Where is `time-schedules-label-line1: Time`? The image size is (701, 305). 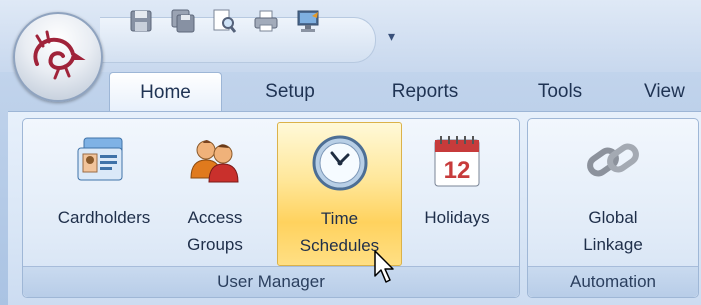
time-schedules-label-line1: Time is located at coordinates (339, 218).